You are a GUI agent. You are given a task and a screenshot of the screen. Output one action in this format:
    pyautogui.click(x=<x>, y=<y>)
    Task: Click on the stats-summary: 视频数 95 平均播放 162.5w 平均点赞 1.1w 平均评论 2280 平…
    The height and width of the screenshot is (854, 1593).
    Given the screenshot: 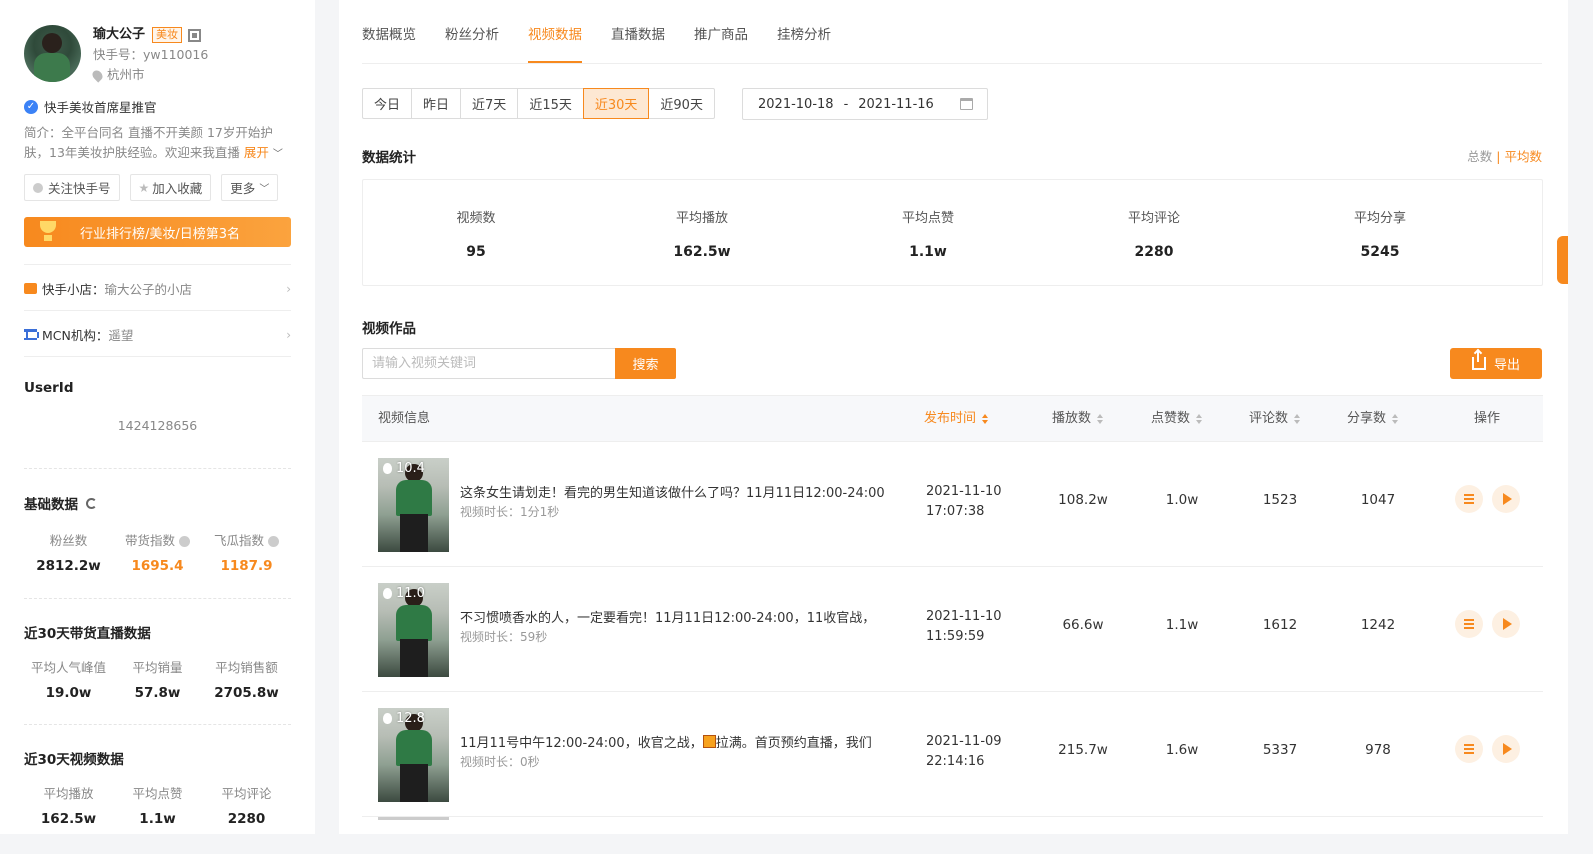 What is the action you would take?
    pyautogui.click(x=952, y=232)
    